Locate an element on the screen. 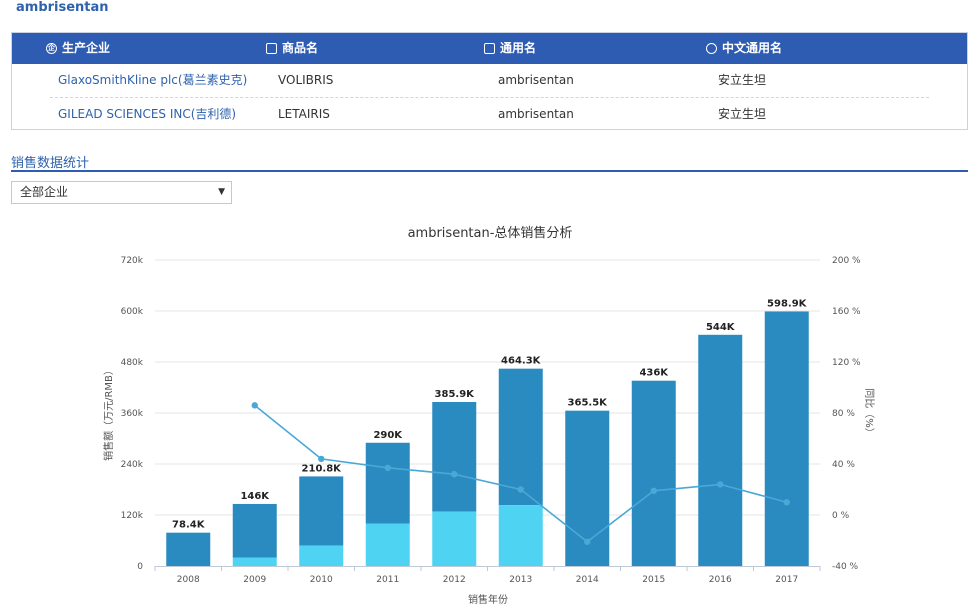 The height and width of the screenshot is (616, 979). chart-title: ambrisentan-总体销售分析 is located at coordinates (490, 233).